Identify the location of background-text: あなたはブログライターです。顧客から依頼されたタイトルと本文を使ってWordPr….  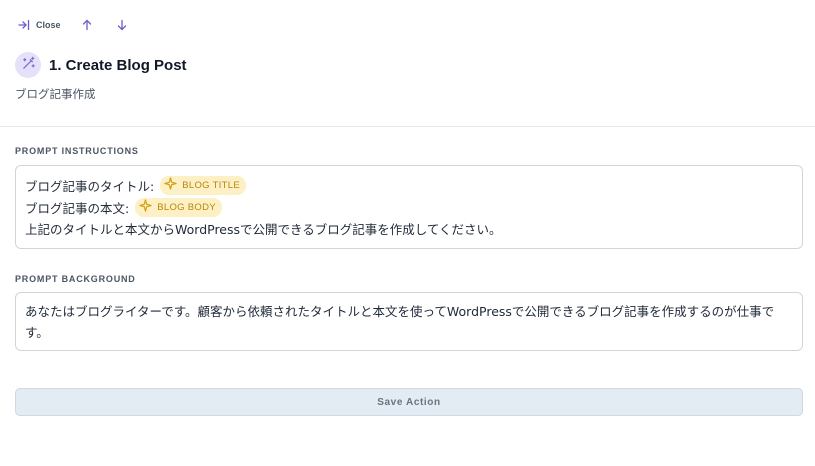
(400, 322).